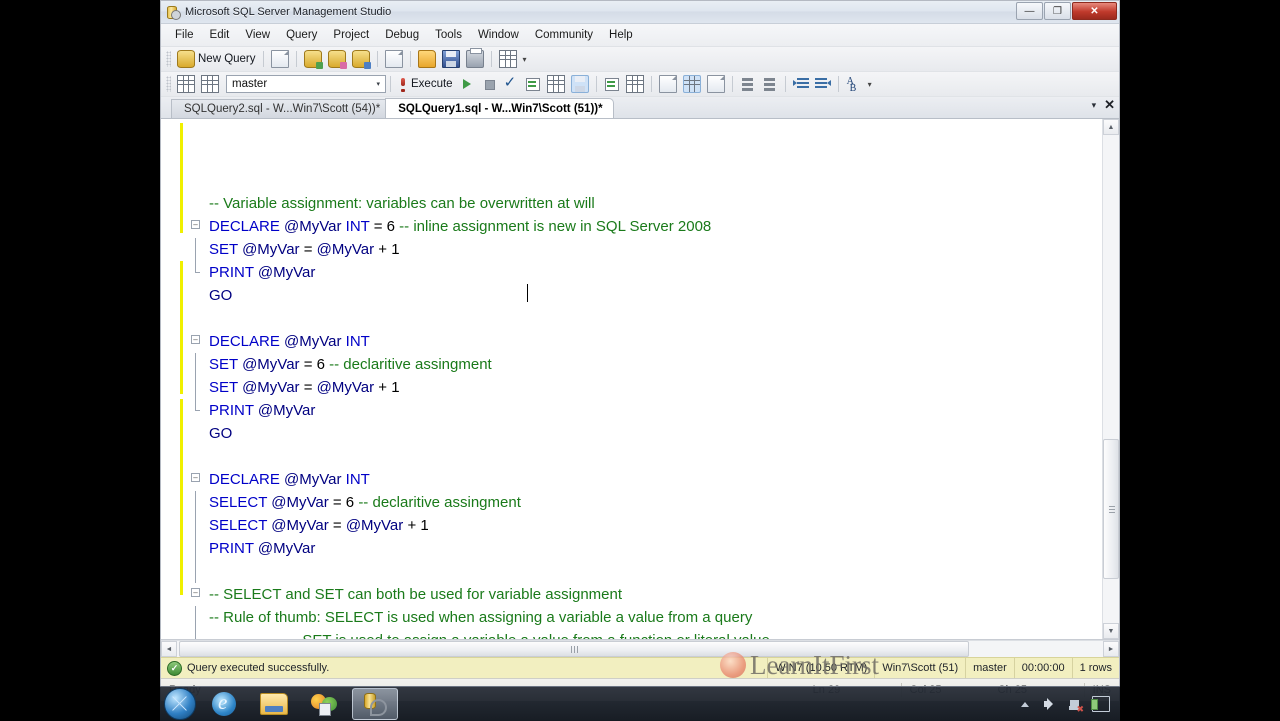 Image resolution: width=1280 pixels, height=721 pixels. I want to click on include-actual-plan-button, so click(612, 84).